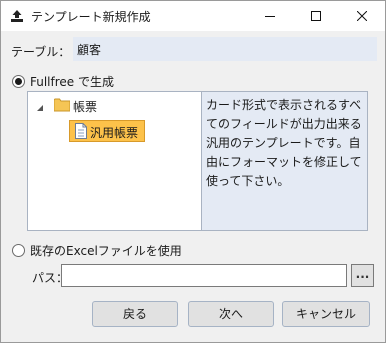 This screenshot has height=343, width=386. What do you see at coordinates (91, 17) in the screenshot?
I see `window-title: テンプレート新規作成` at bounding box center [91, 17].